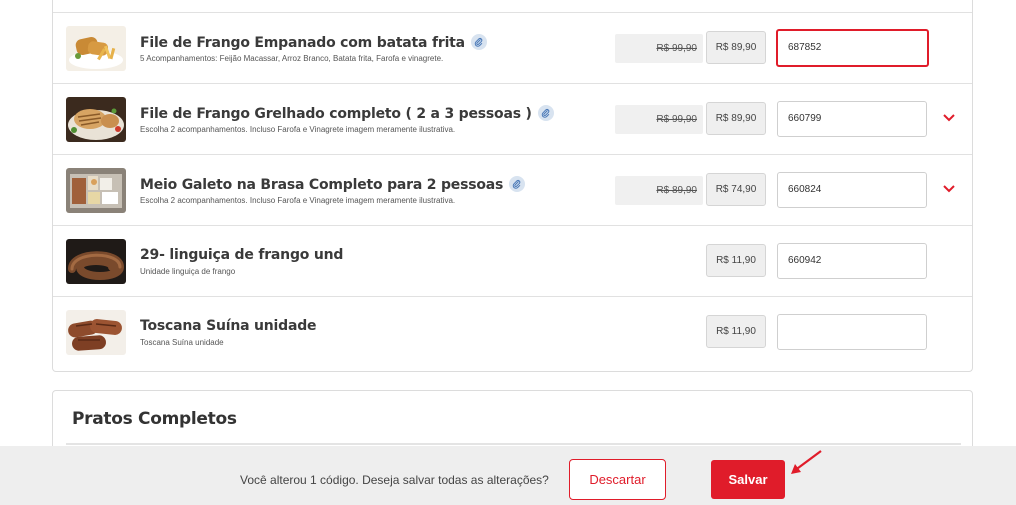  Describe the element at coordinates (852, 190) in the screenshot. I see `pdv-code-input: 660824` at that location.